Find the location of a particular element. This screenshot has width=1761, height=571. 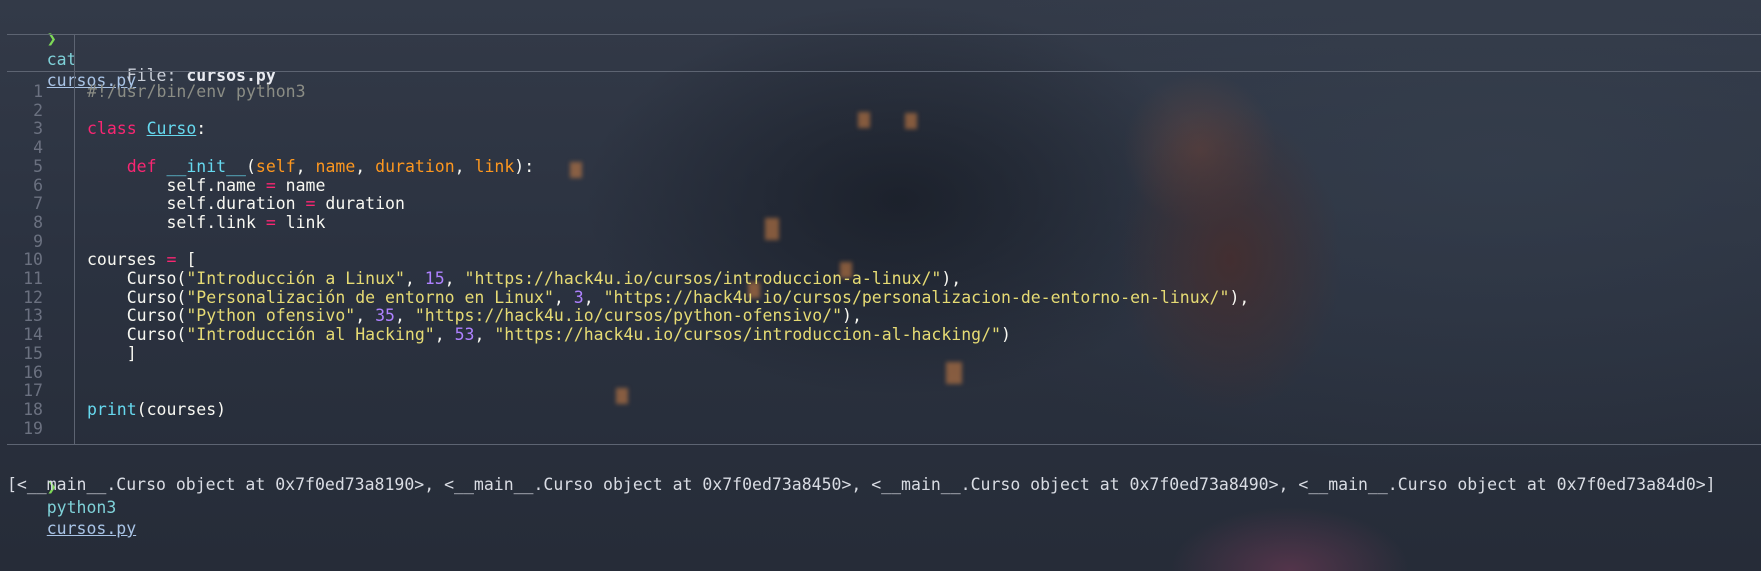

code-token: (courses) is located at coordinates (181, 409).